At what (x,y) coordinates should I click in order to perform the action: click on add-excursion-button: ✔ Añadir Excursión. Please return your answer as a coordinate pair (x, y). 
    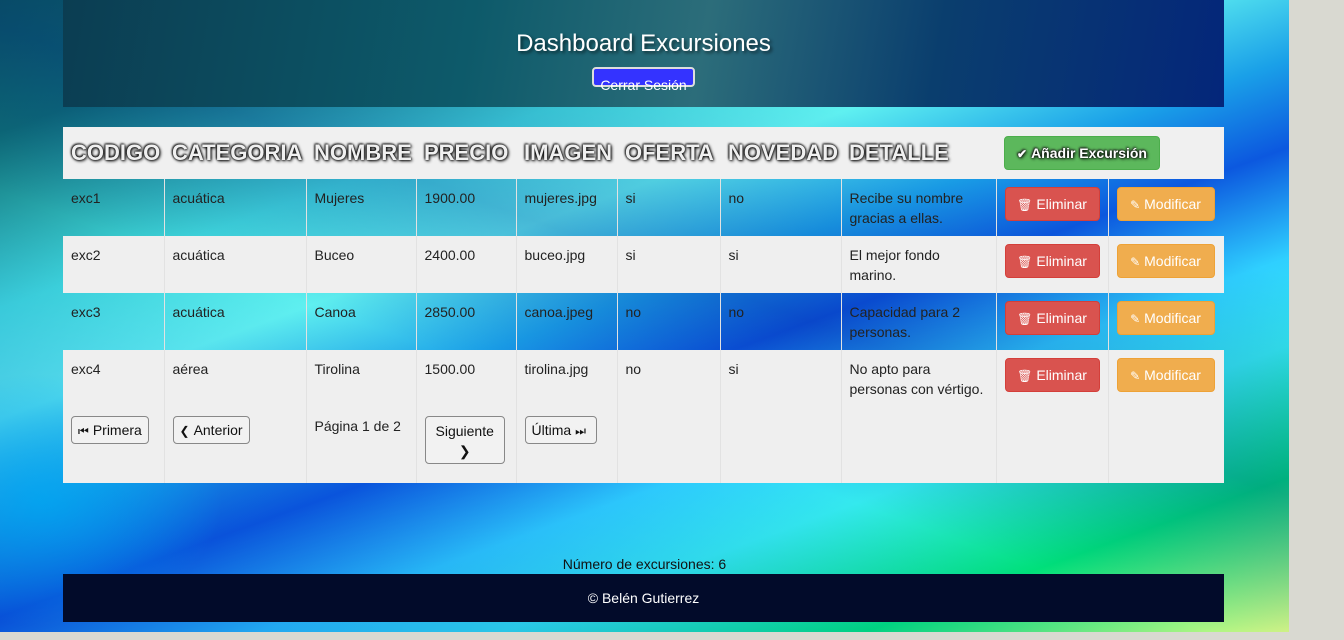
    Looking at the image, I should click on (1082, 153).